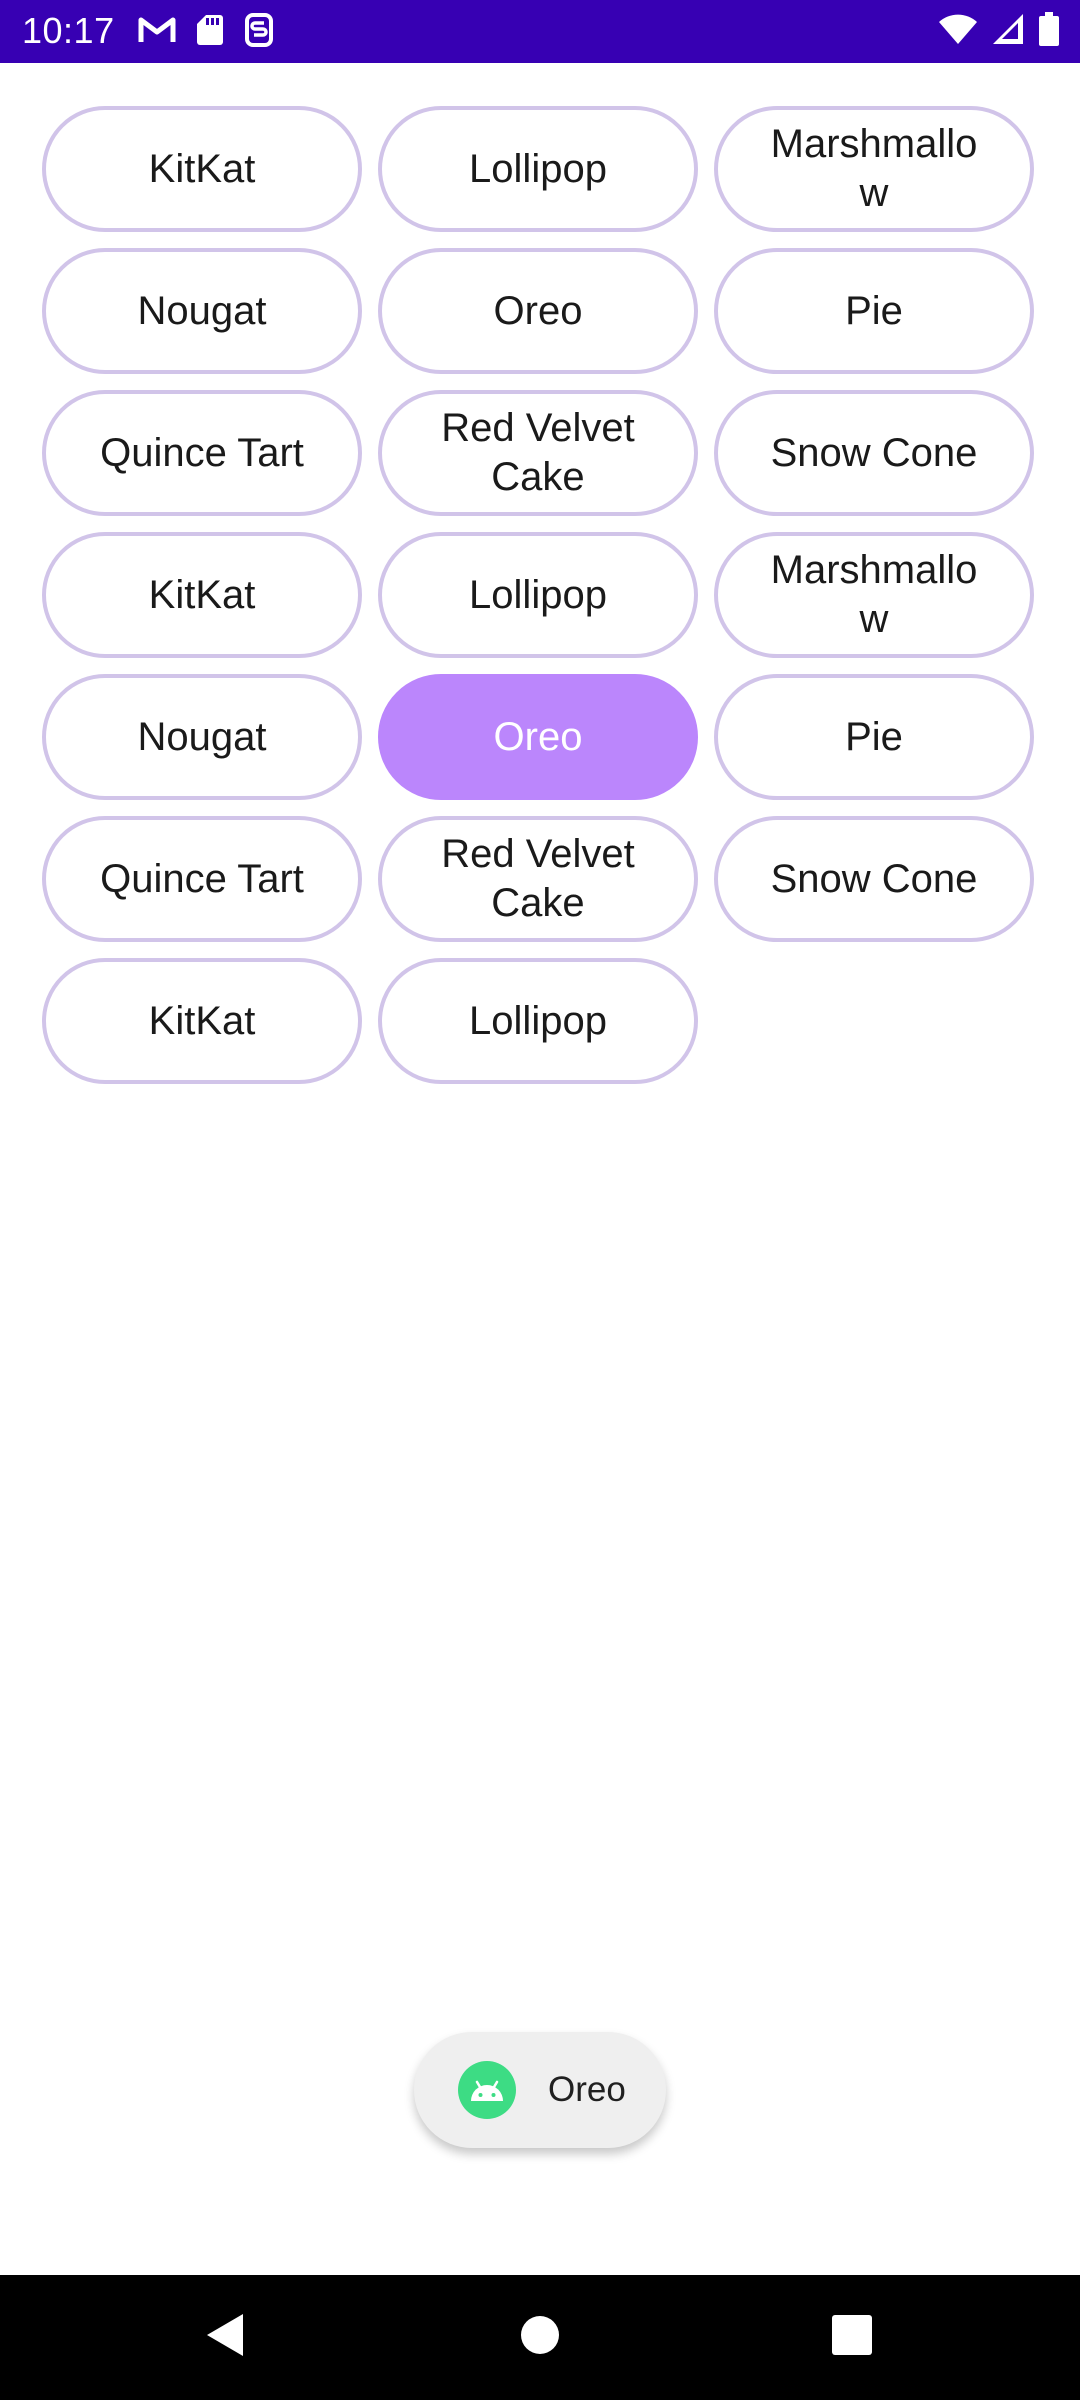 The width and height of the screenshot is (1080, 2400). What do you see at coordinates (1049, 31) in the screenshot?
I see `battery-icon` at bounding box center [1049, 31].